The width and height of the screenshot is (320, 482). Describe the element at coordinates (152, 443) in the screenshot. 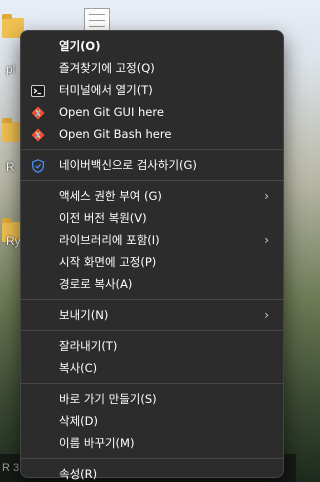

I see `menu-item-rename: 이름 바꾸기(M)` at that location.